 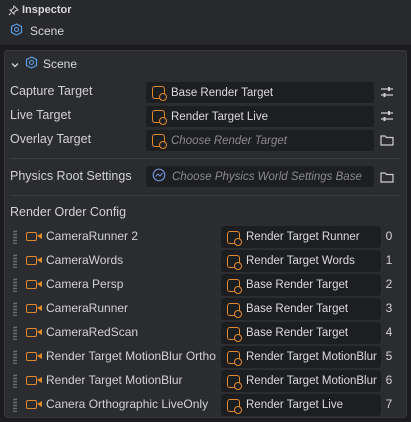 I want to click on camera-name: CameraRunner 2, so click(x=92, y=236).